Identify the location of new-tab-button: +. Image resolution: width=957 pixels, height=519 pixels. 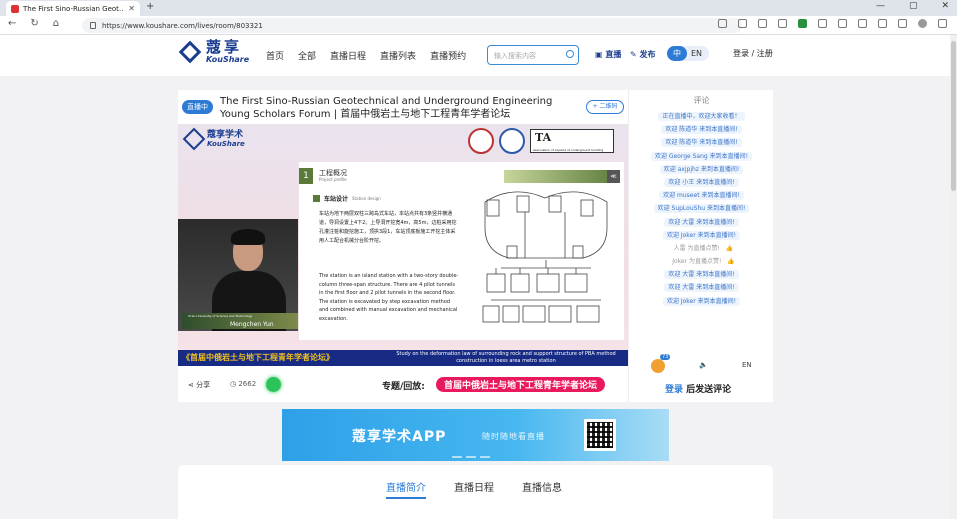
(150, 6).